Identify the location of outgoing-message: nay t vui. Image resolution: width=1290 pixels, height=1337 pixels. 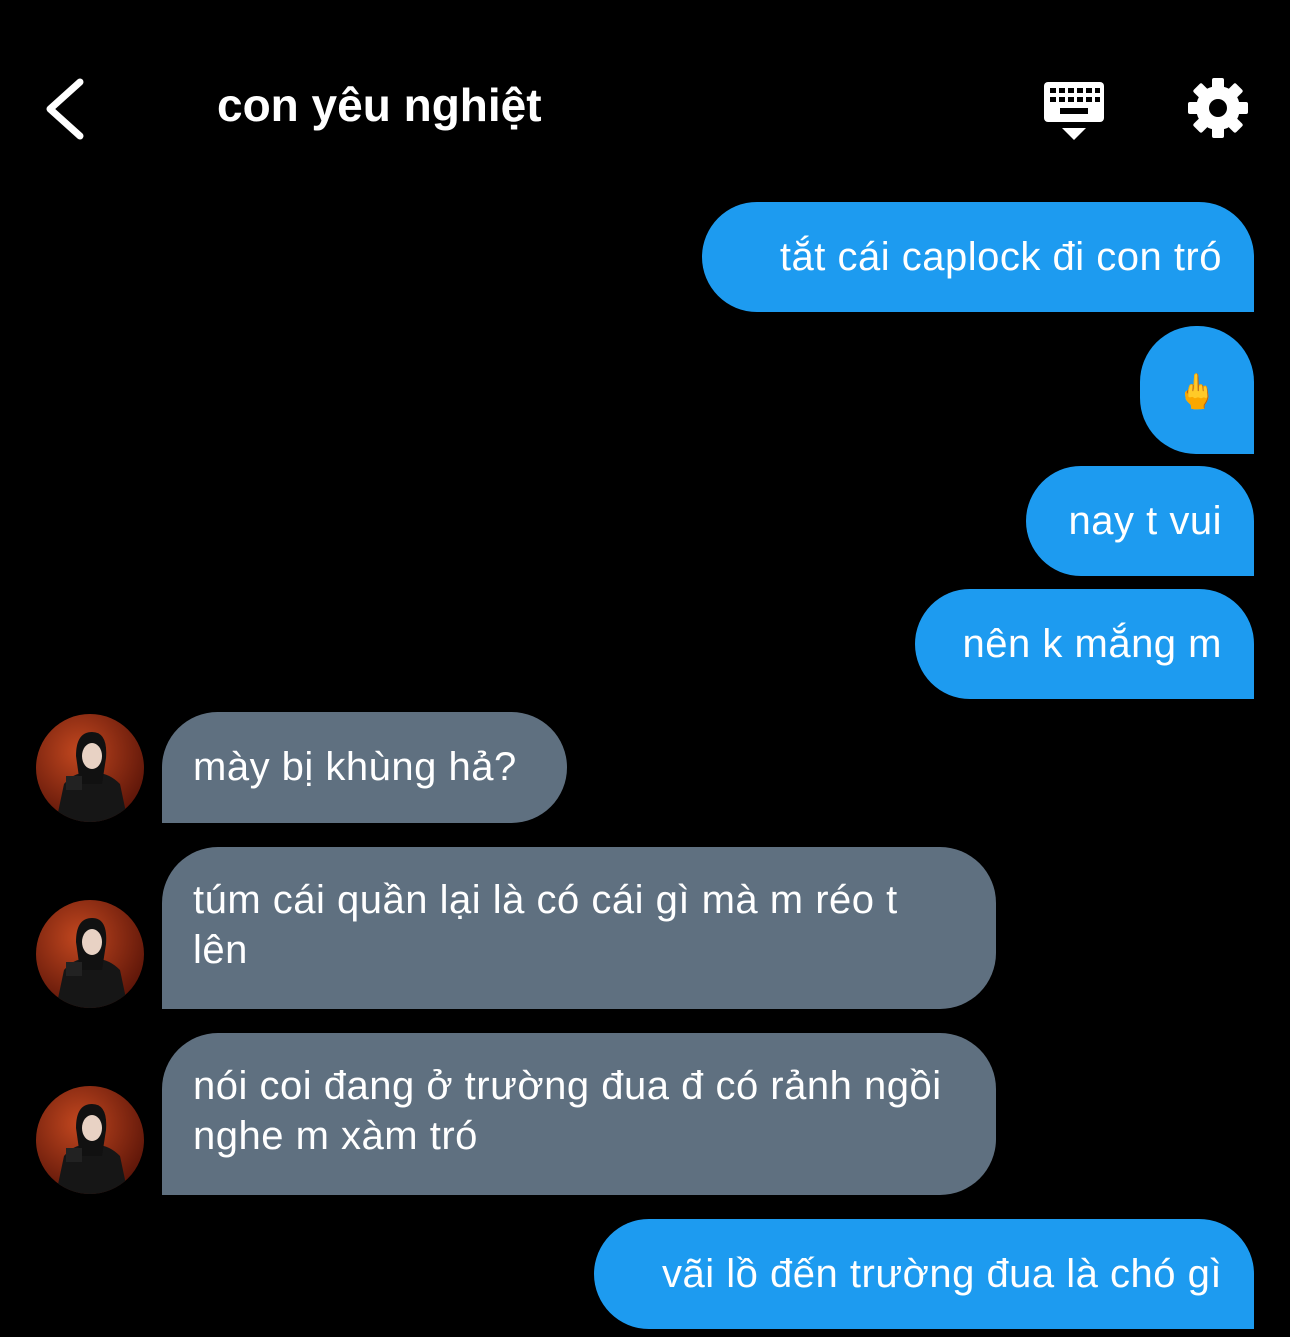
(1140, 521).